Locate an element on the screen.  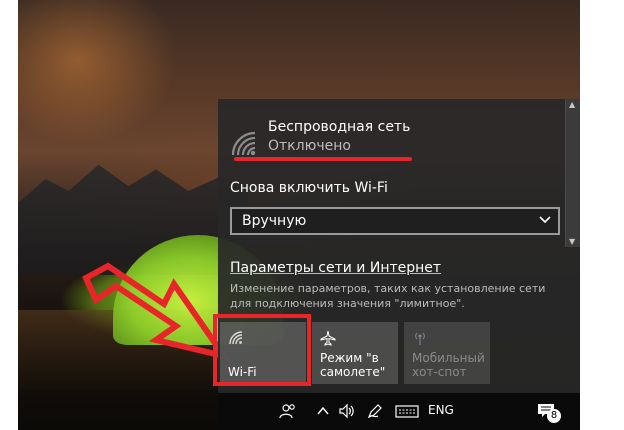
flyout-scrollbar: ▲ ▼ is located at coordinates (572, 173).